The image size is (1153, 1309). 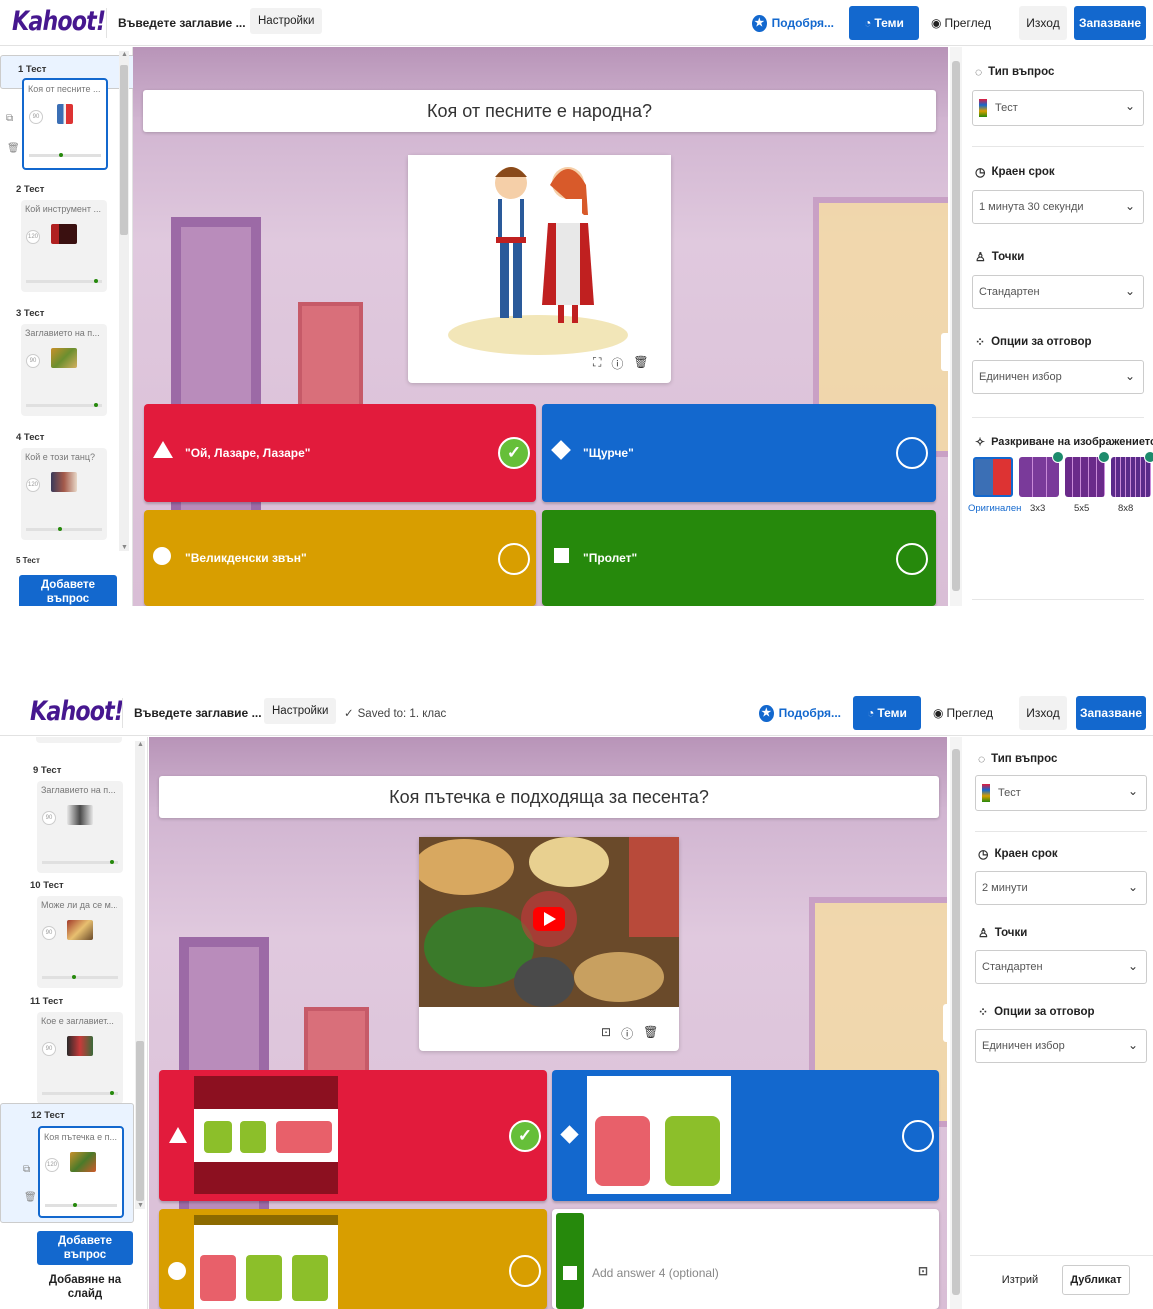 What do you see at coordinates (340, 558) in the screenshot?
I see `answer-3: "Великденски звън"` at bounding box center [340, 558].